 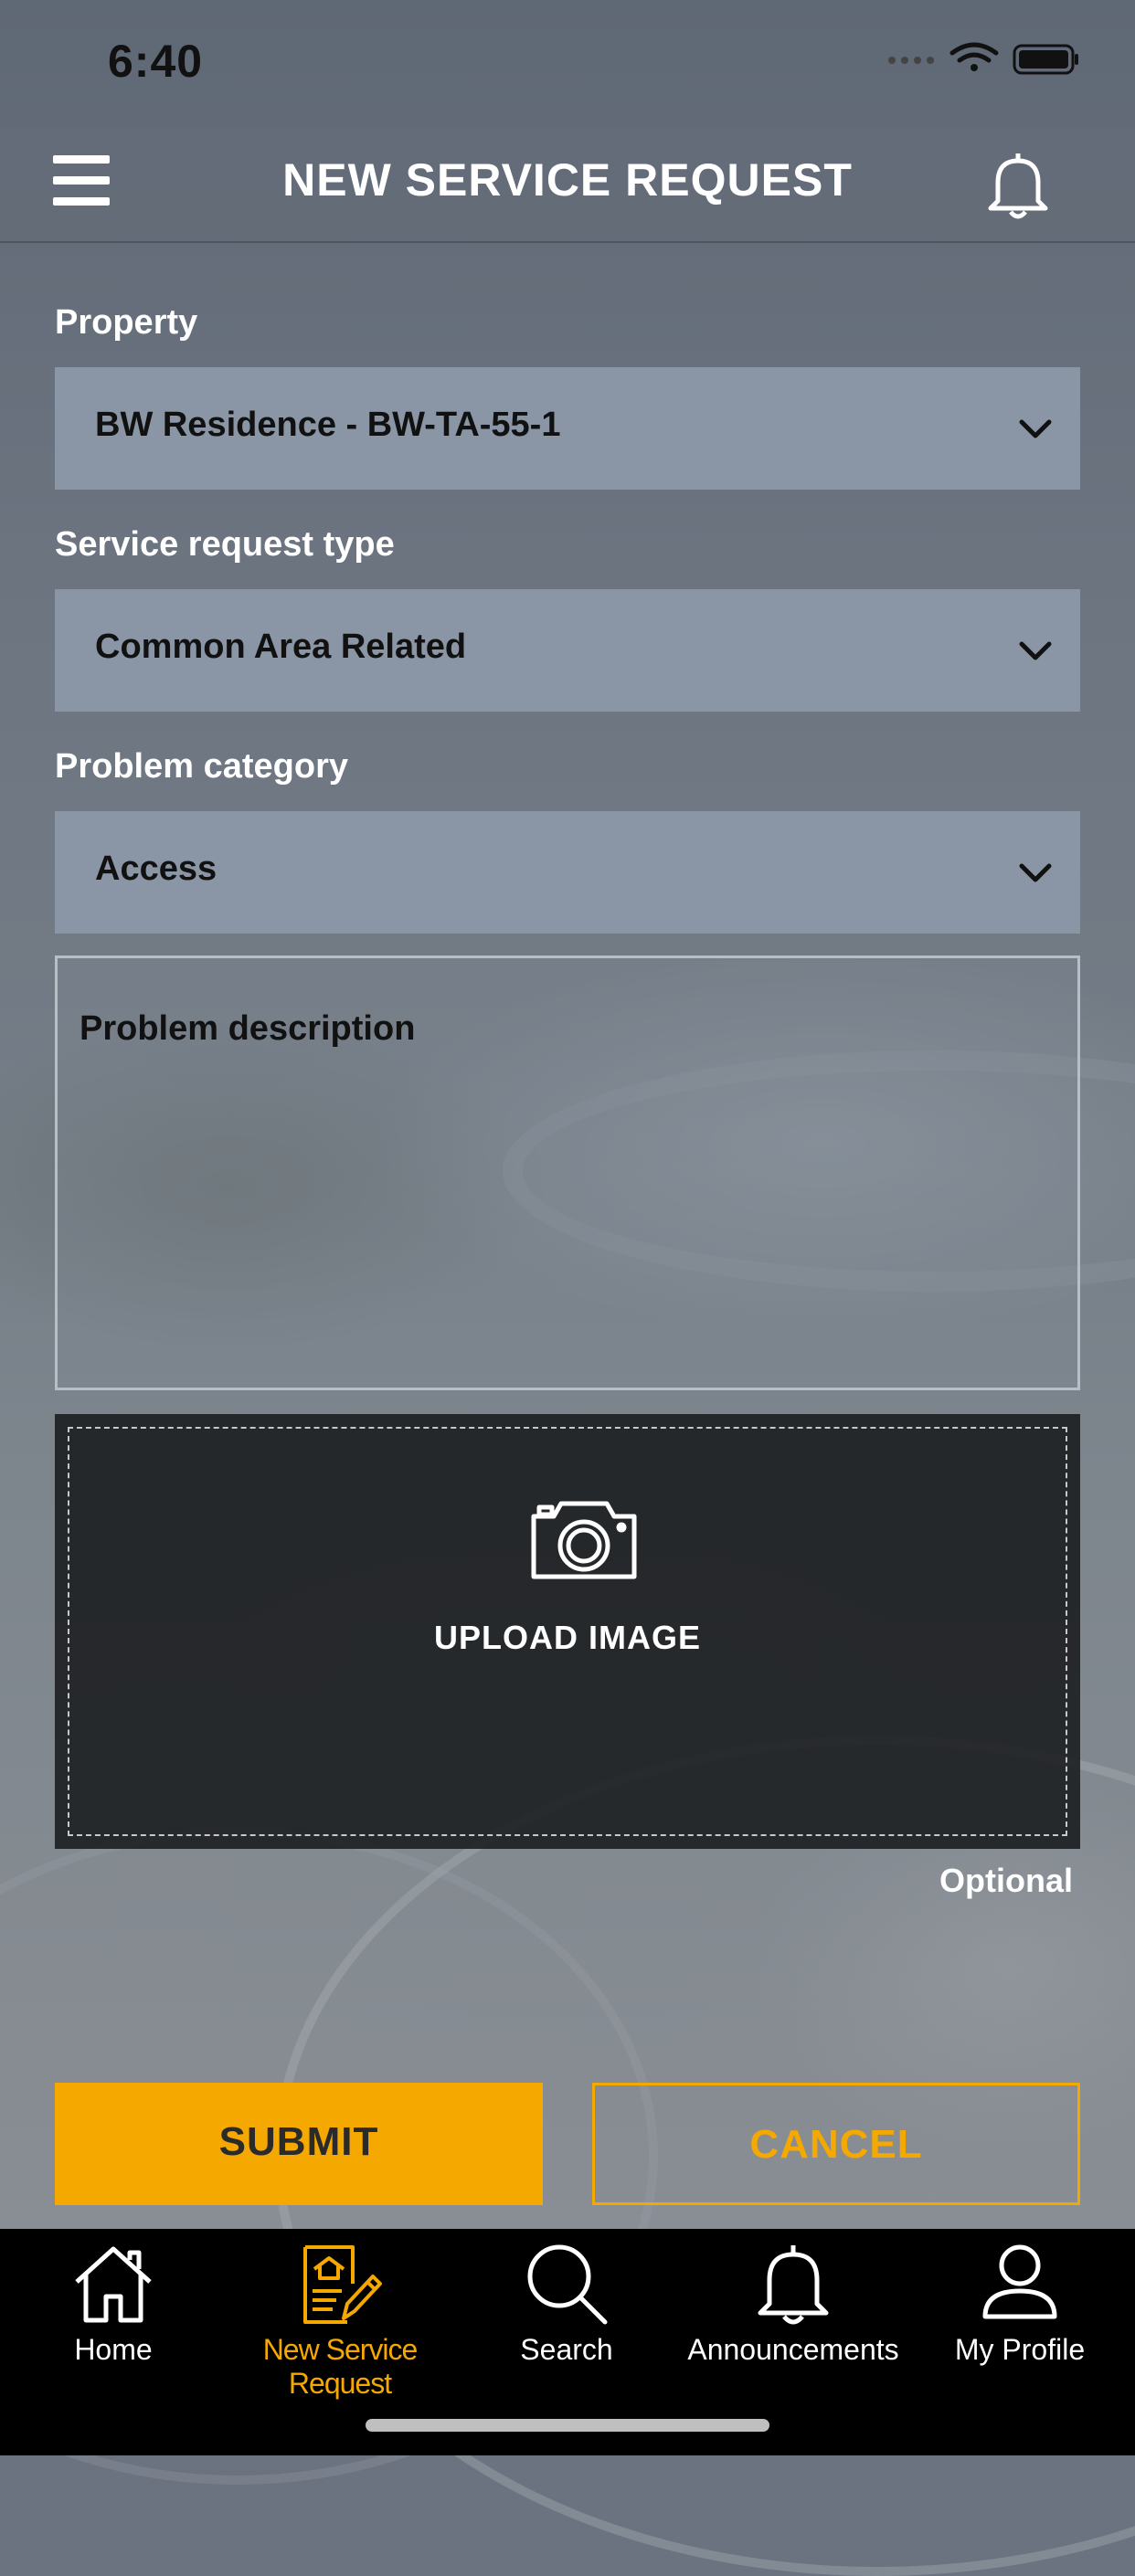 What do you see at coordinates (974, 56) in the screenshot?
I see `wifi-icon` at bounding box center [974, 56].